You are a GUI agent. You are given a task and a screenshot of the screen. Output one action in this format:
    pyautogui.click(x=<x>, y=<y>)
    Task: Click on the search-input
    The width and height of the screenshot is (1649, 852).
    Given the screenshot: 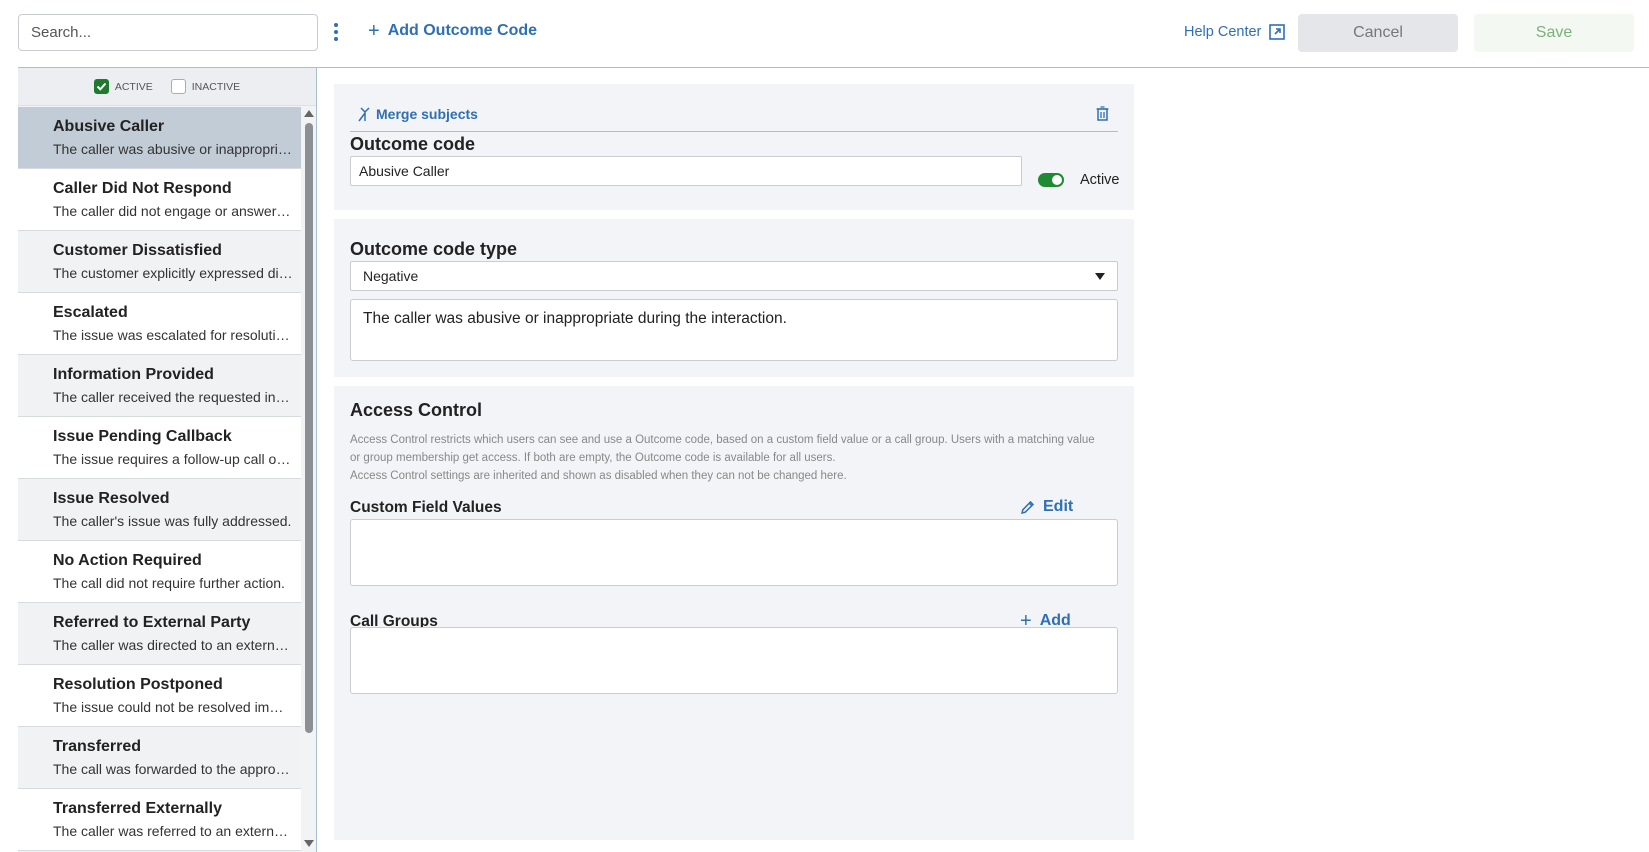 What is the action you would take?
    pyautogui.click(x=168, y=32)
    